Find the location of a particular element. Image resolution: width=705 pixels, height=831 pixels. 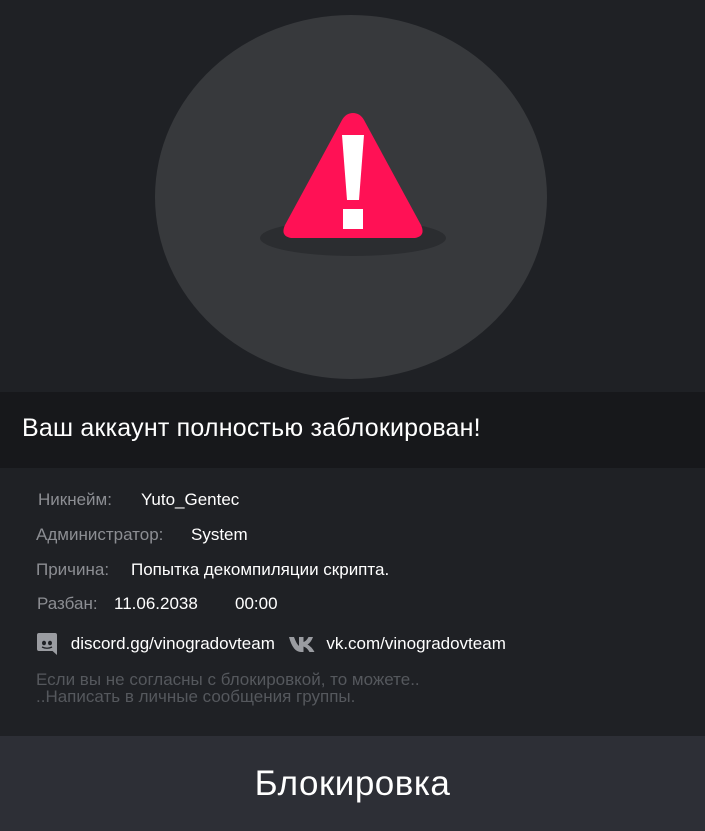

reason-value: Попытка декомпиляции скрипта. is located at coordinates (260, 569).